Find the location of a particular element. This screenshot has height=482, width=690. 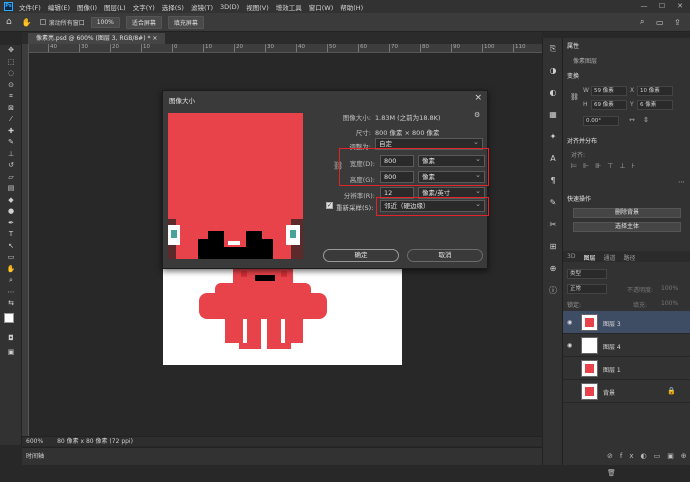

foreground-color-swatch is located at coordinates (9, 318).